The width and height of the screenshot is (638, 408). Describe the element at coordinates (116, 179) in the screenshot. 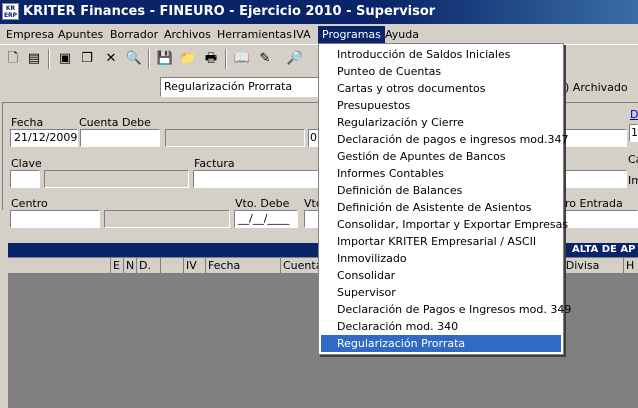

I see `clave-description` at that location.